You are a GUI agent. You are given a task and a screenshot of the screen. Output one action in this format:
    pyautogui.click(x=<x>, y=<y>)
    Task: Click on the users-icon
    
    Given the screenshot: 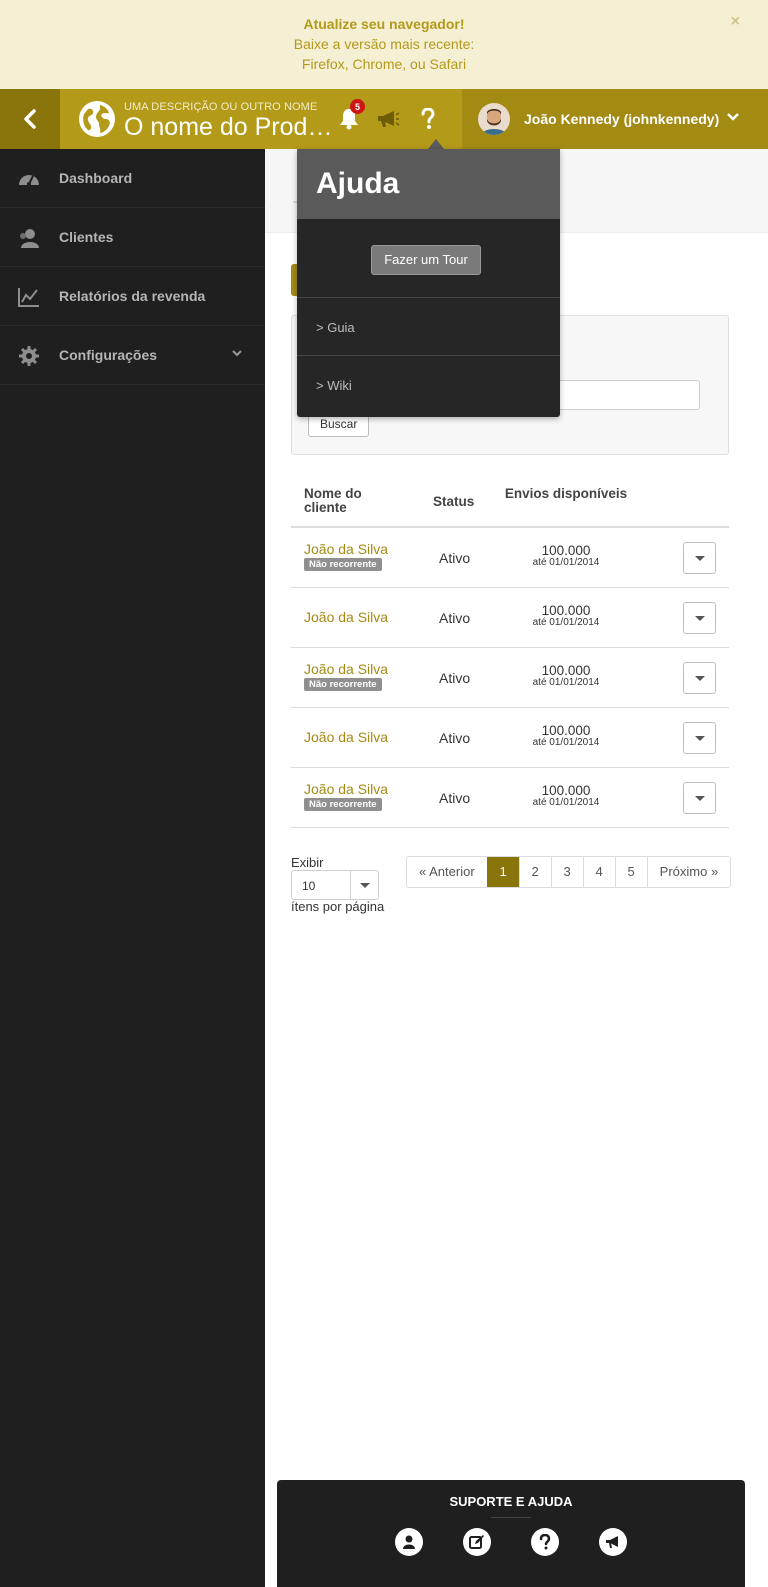 What is the action you would take?
    pyautogui.click(x=29, y=238)
    